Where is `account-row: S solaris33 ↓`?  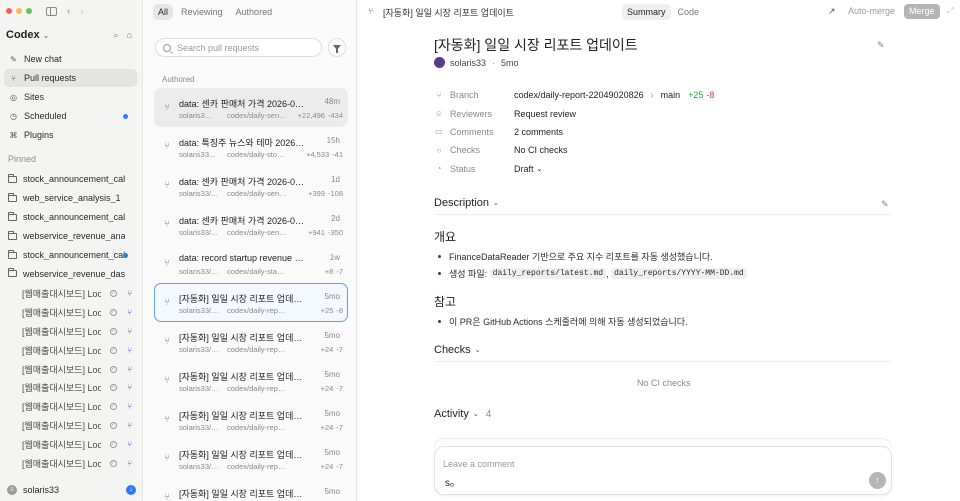 account-row: S solaris33 ↓ is located at coordinates (71, 490).